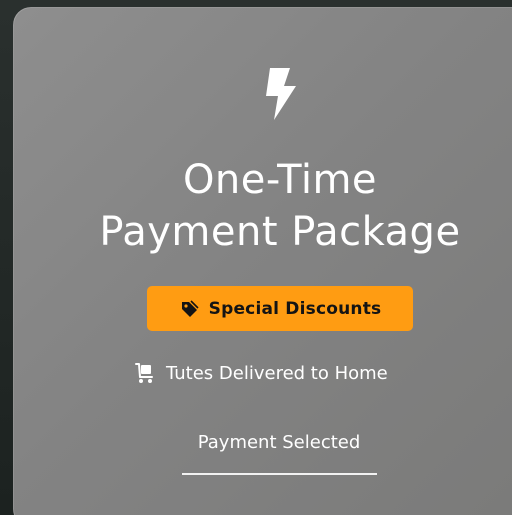 This screenshot has width=512, height=515. I want to click on package-title-line1: One-Time, so click(280, 180).